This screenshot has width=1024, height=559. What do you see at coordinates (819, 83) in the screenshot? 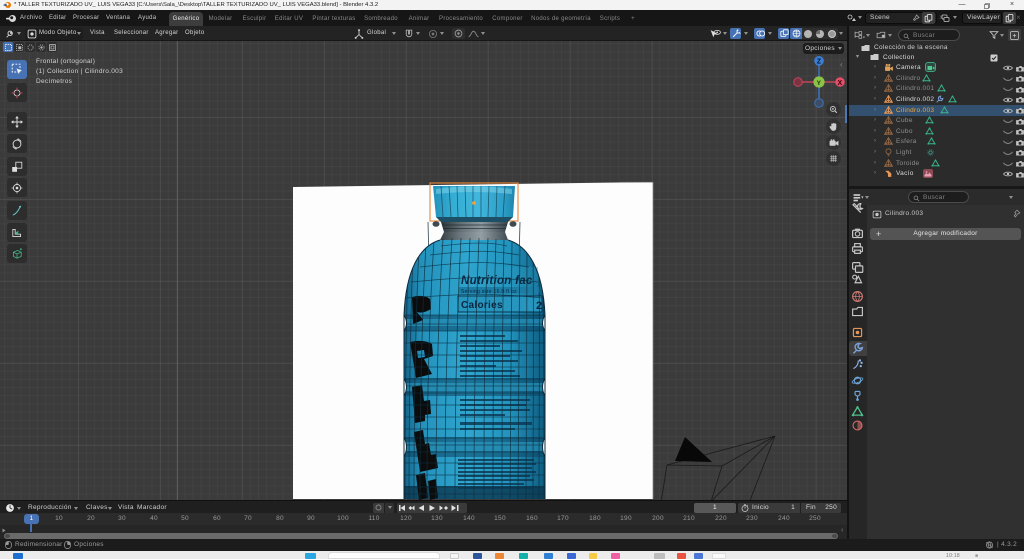
I see `svg-text: Y` at bounding box center [819, 83].